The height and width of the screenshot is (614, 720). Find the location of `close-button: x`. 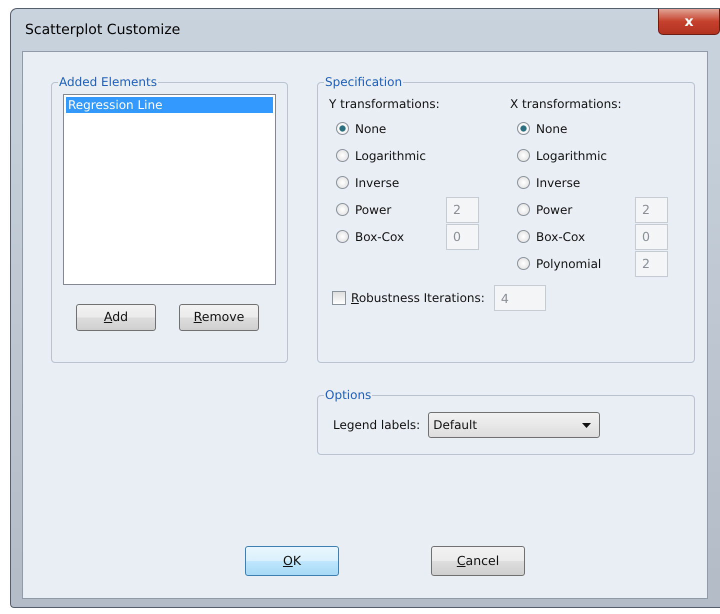

close-button: x is located at coordinates (689, 22).